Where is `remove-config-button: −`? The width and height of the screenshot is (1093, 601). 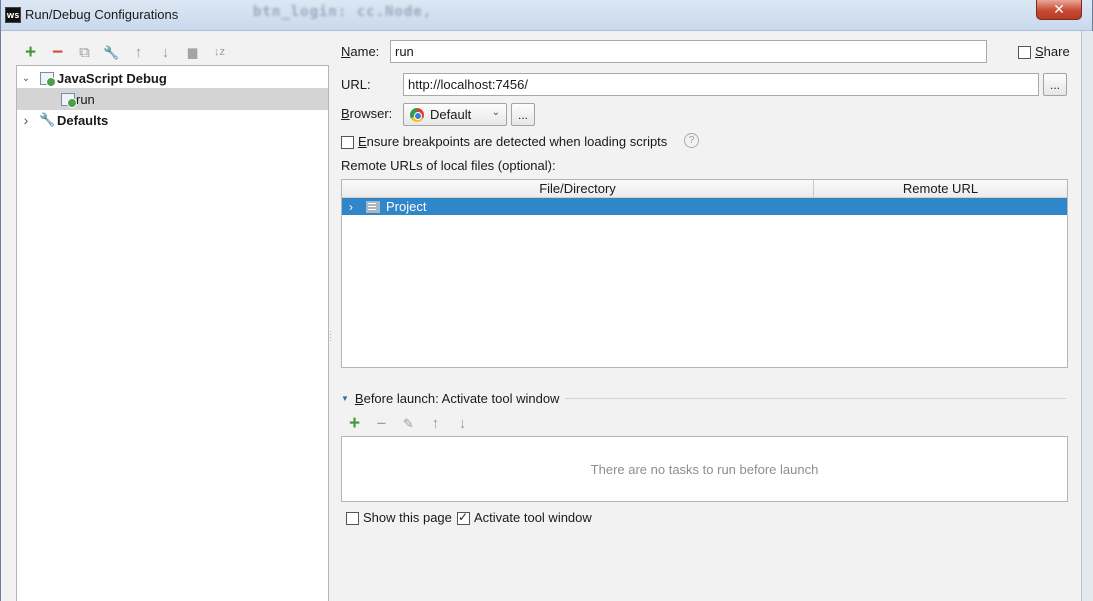 remove-config-button: − is located at coordinates (57, 52).